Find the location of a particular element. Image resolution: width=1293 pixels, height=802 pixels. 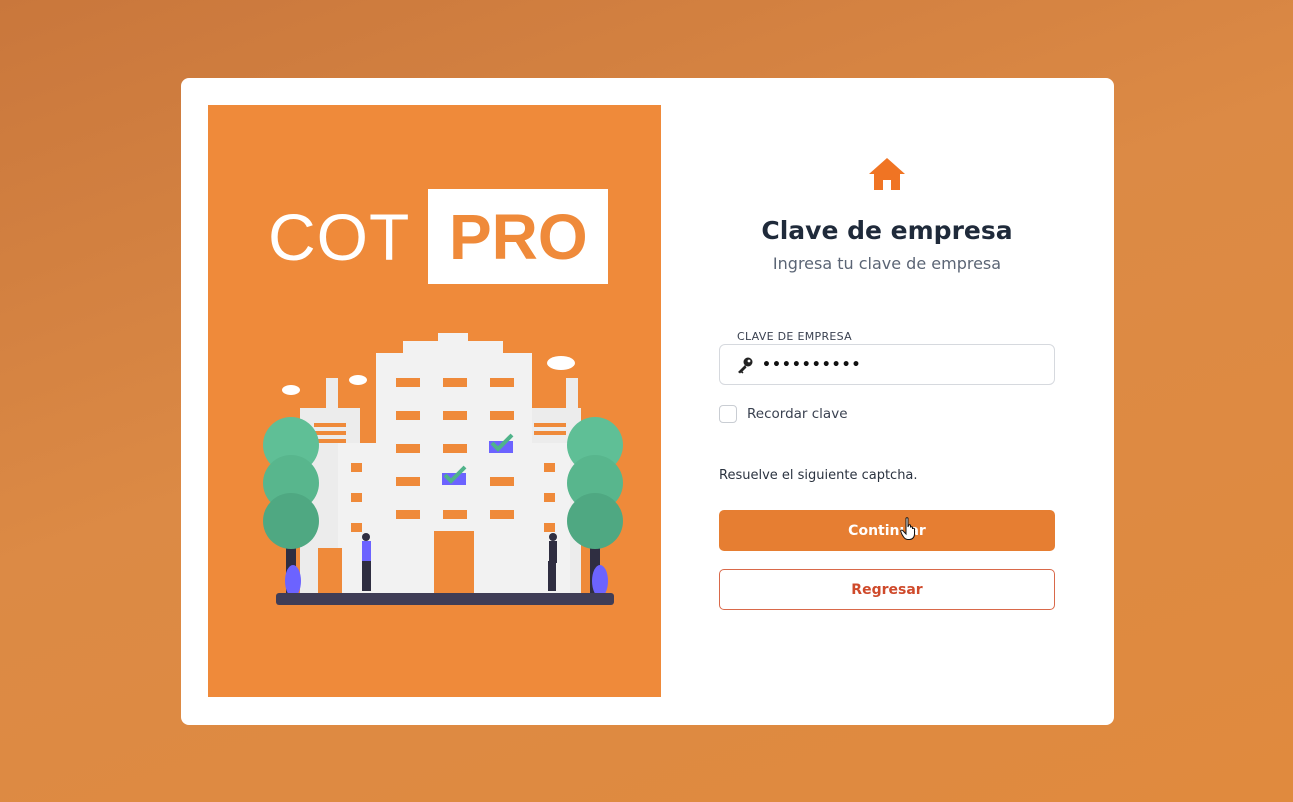

brand-logo: COT PRO is located at coordinates (438, 236).